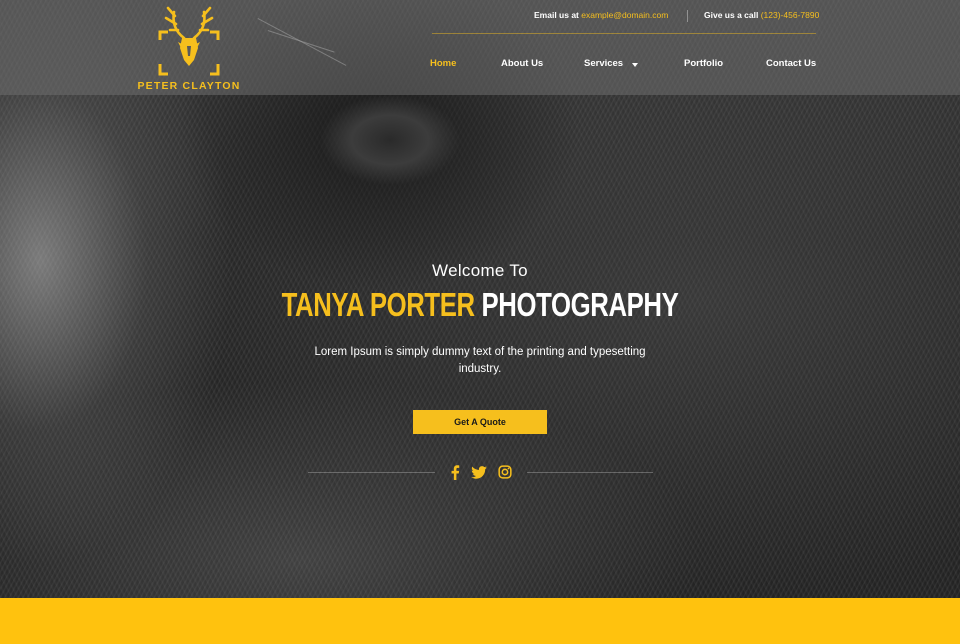  I want to click on twitter-icon, so click(479, 472).